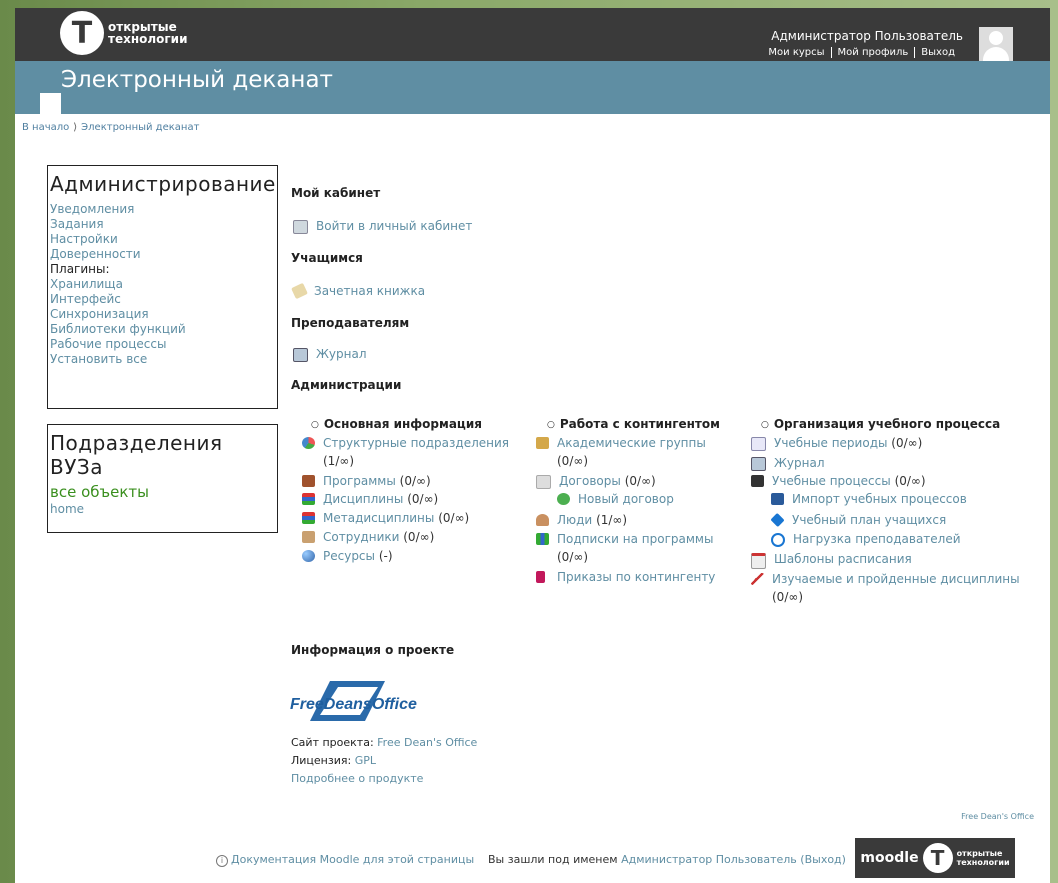 The height and width of the screenshot is (883, 1058). Describe the element at coordinates (757, 481) in the screenshot. I see `processes-icon` at that location.